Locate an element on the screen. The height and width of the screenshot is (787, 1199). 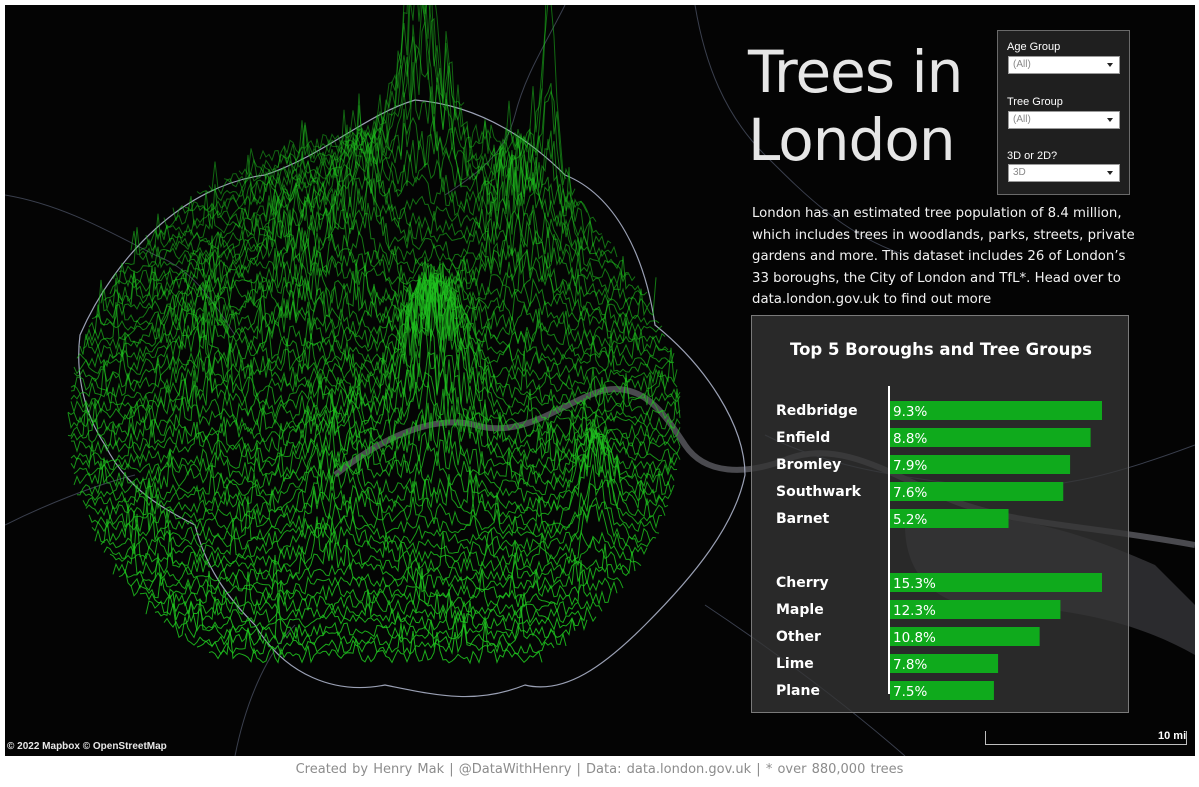
dimension-label: 3D or 2D? is located at coordinates (1032, 156).